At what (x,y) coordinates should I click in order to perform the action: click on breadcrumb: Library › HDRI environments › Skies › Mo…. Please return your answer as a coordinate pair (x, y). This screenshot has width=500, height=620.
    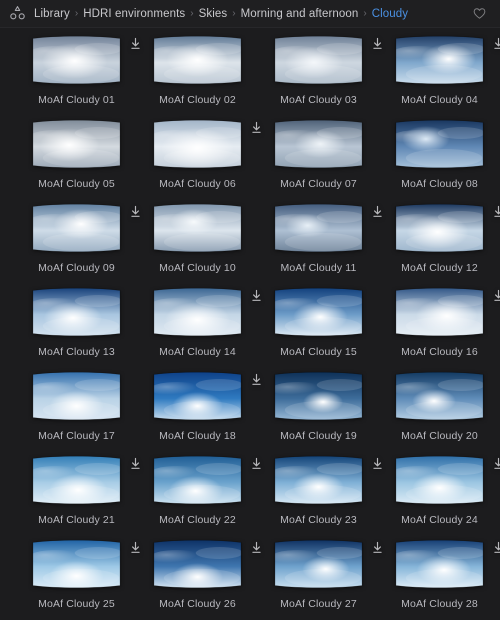
    Looking at the image, I should click on (252, 14).